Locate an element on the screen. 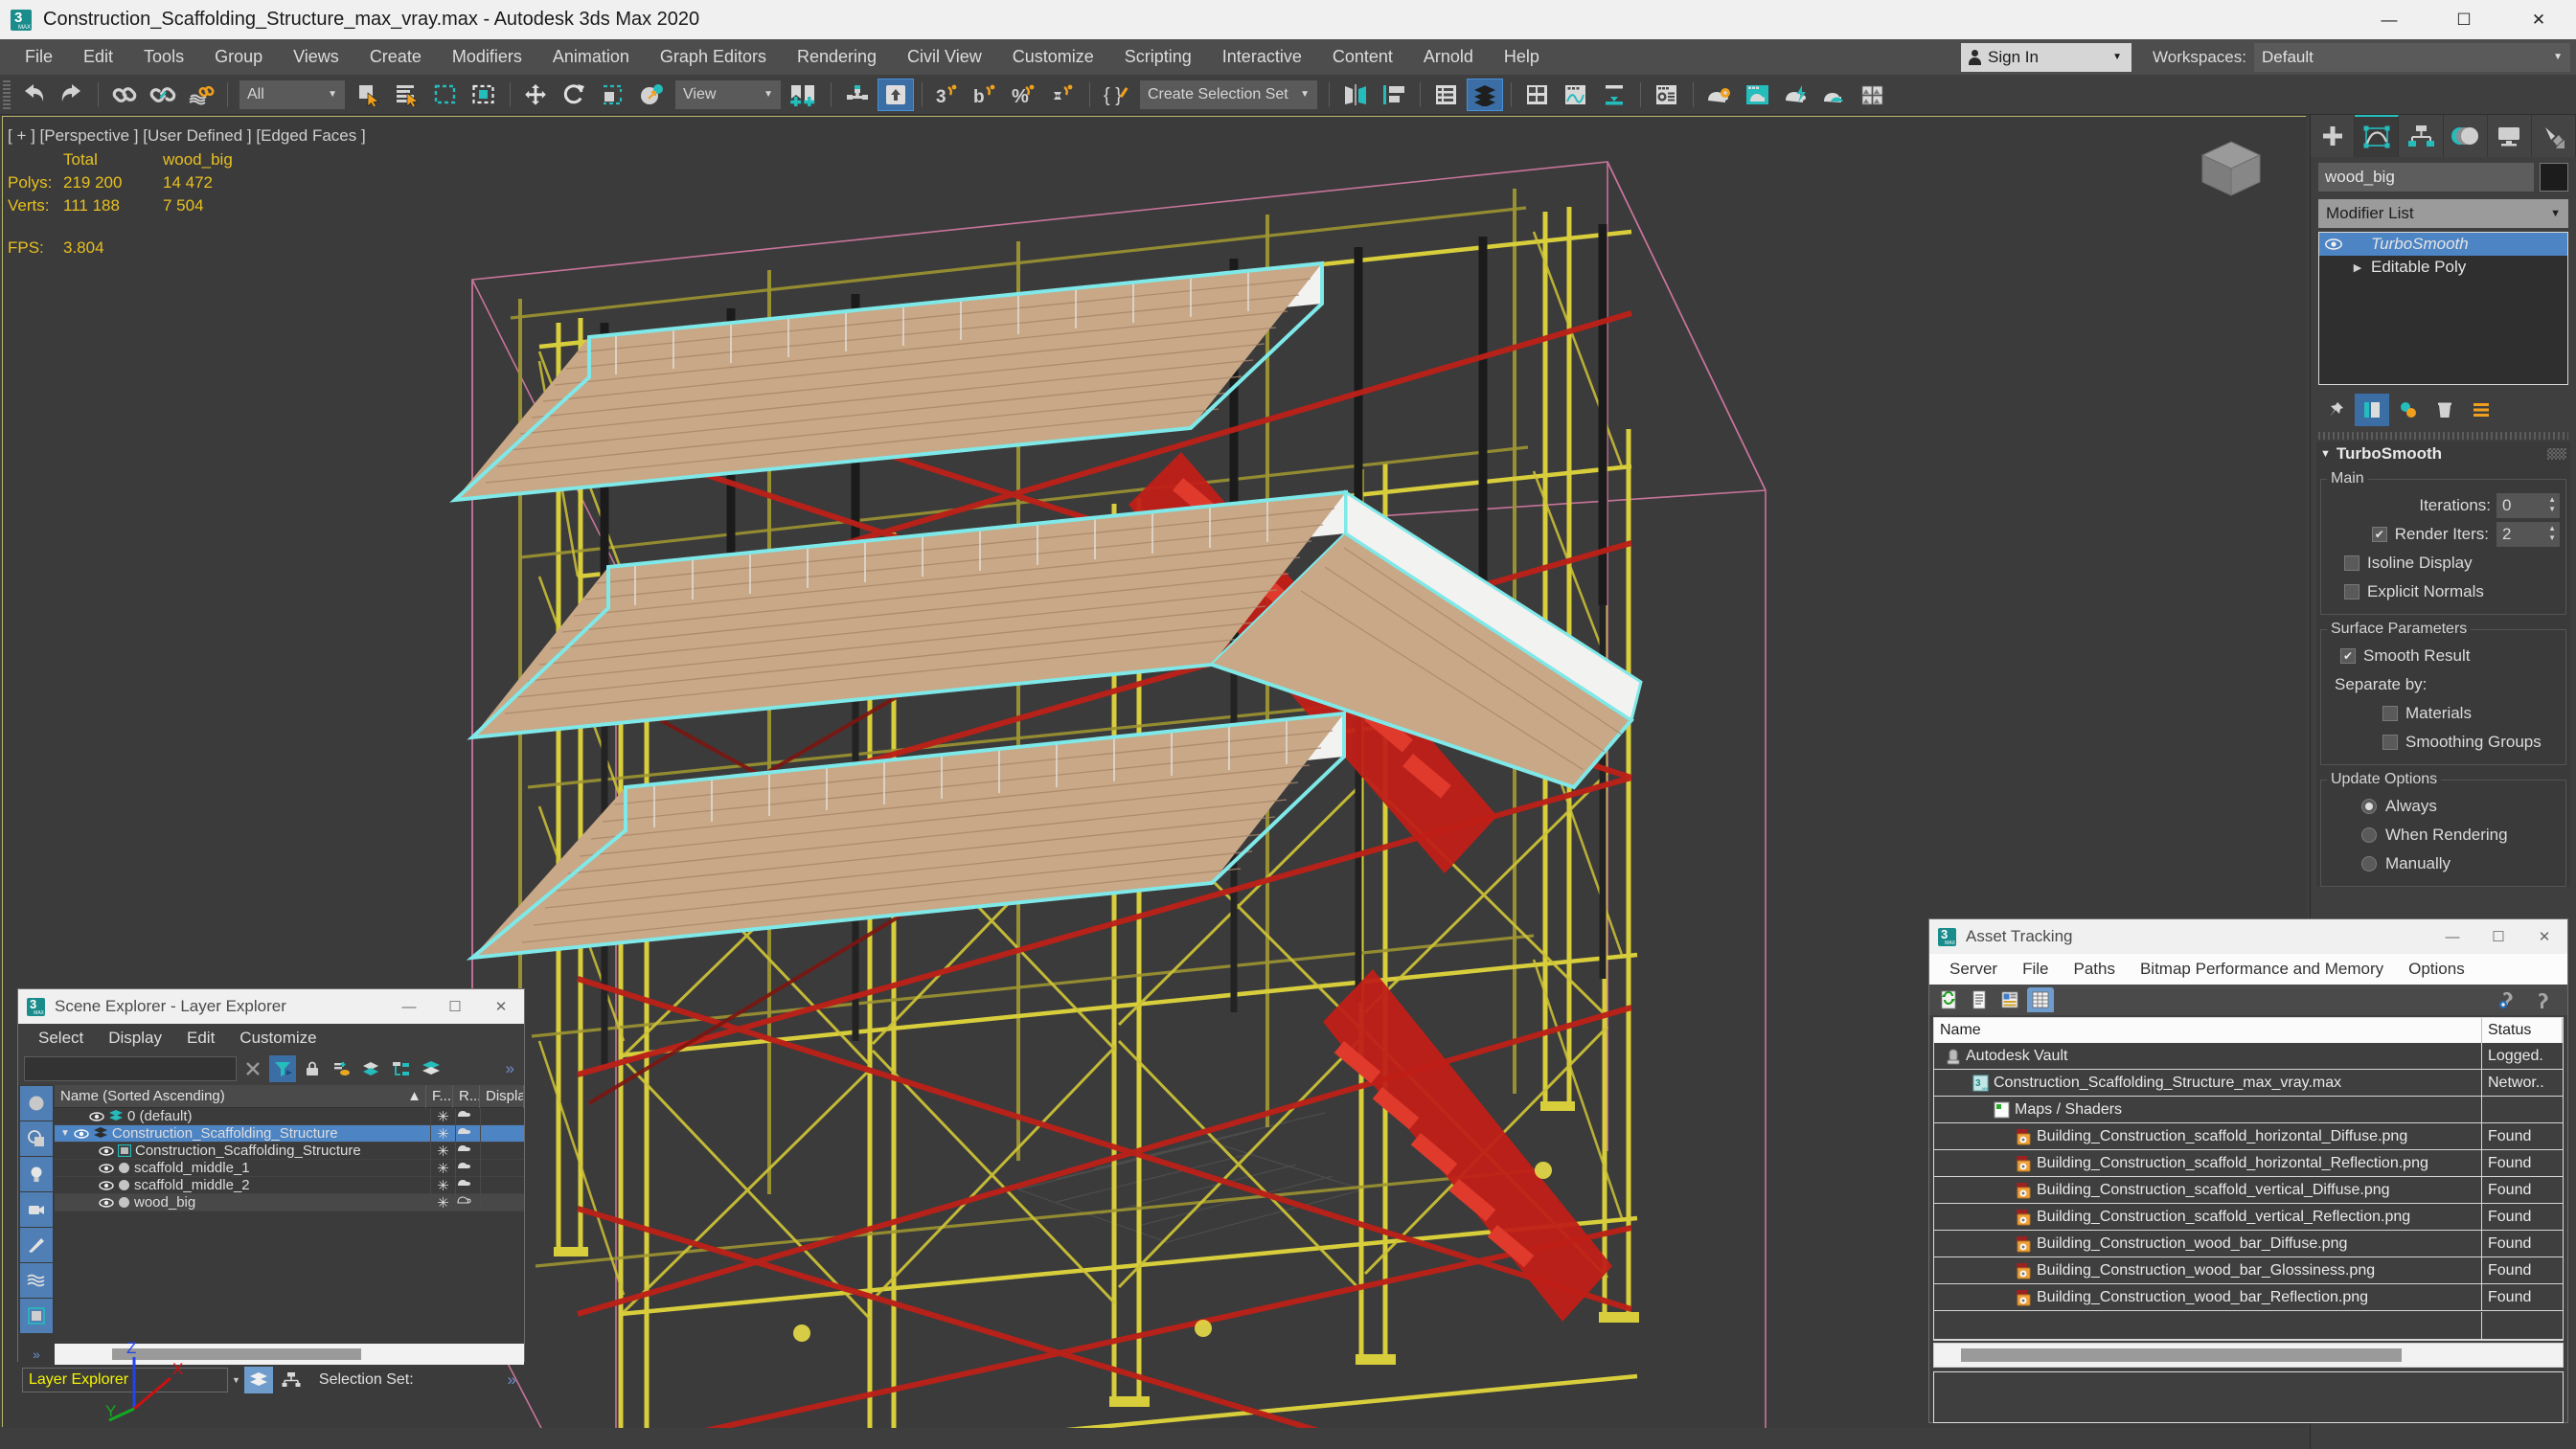 The width and height of the screenshot is (2576, 1449). table-row: scaffold_middle_1 ✳ is located at coordinates (290, 1168).